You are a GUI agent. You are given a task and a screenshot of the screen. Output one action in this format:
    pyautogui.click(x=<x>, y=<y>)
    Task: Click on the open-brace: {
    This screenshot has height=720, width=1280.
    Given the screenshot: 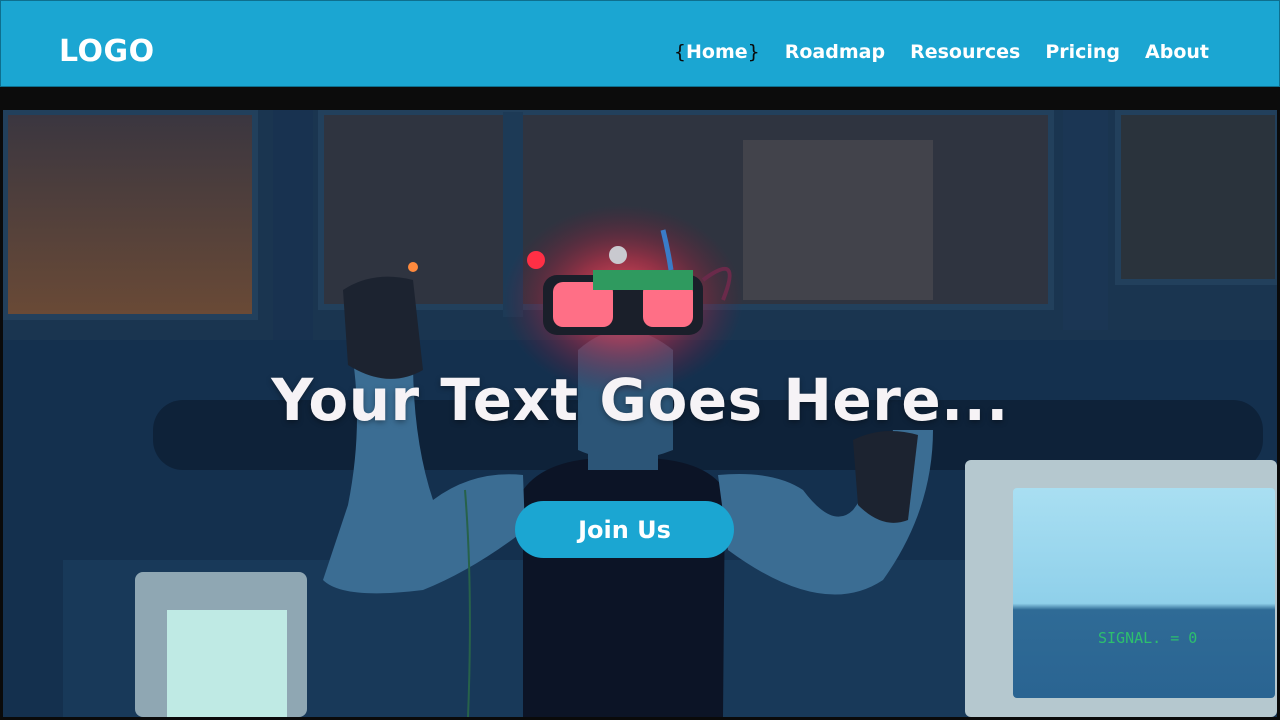 What is the action you would take?
    pyautogui.click(x=680, y=52)
    